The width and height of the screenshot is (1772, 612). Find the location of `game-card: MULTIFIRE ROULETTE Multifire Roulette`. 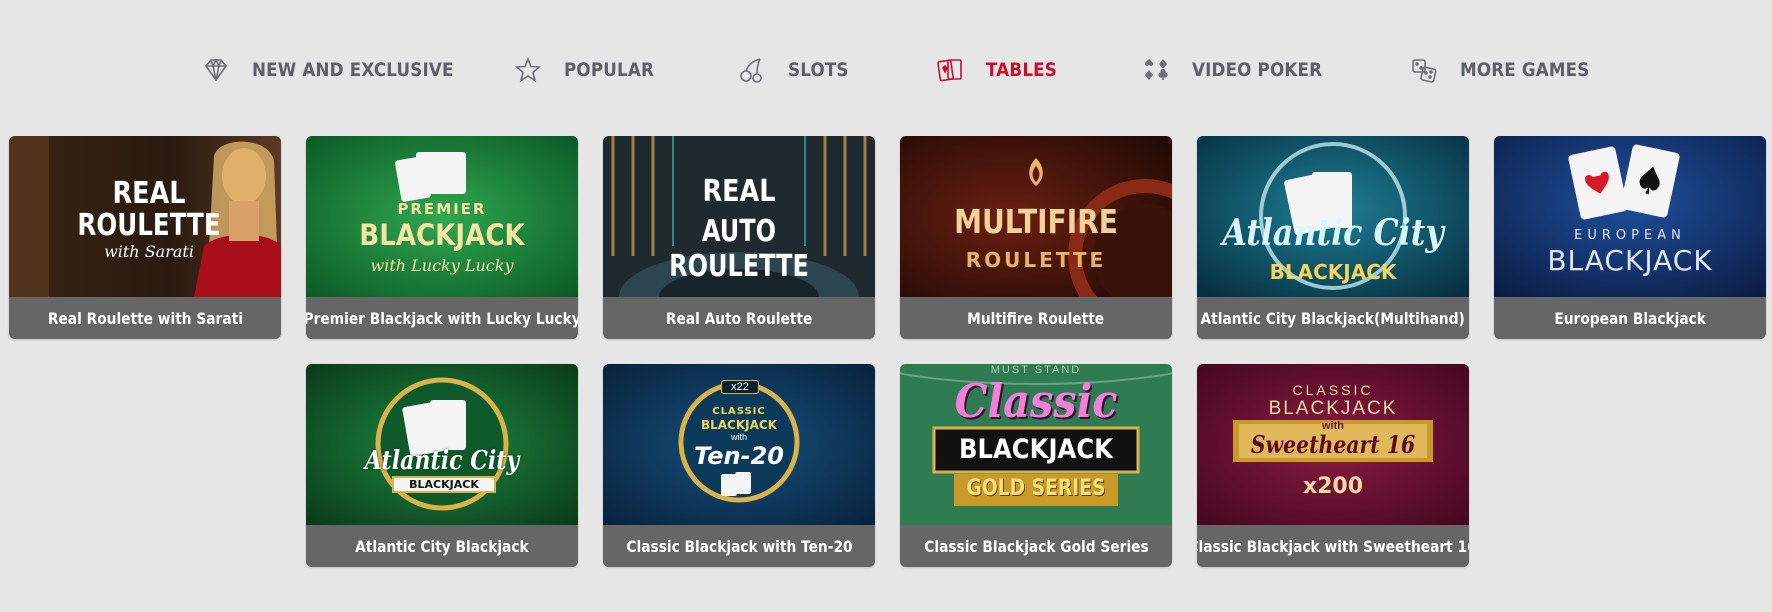

game-card: MULTIFIRE ROULETTE Multifire Roulette is located at coordinates (1036, 237).